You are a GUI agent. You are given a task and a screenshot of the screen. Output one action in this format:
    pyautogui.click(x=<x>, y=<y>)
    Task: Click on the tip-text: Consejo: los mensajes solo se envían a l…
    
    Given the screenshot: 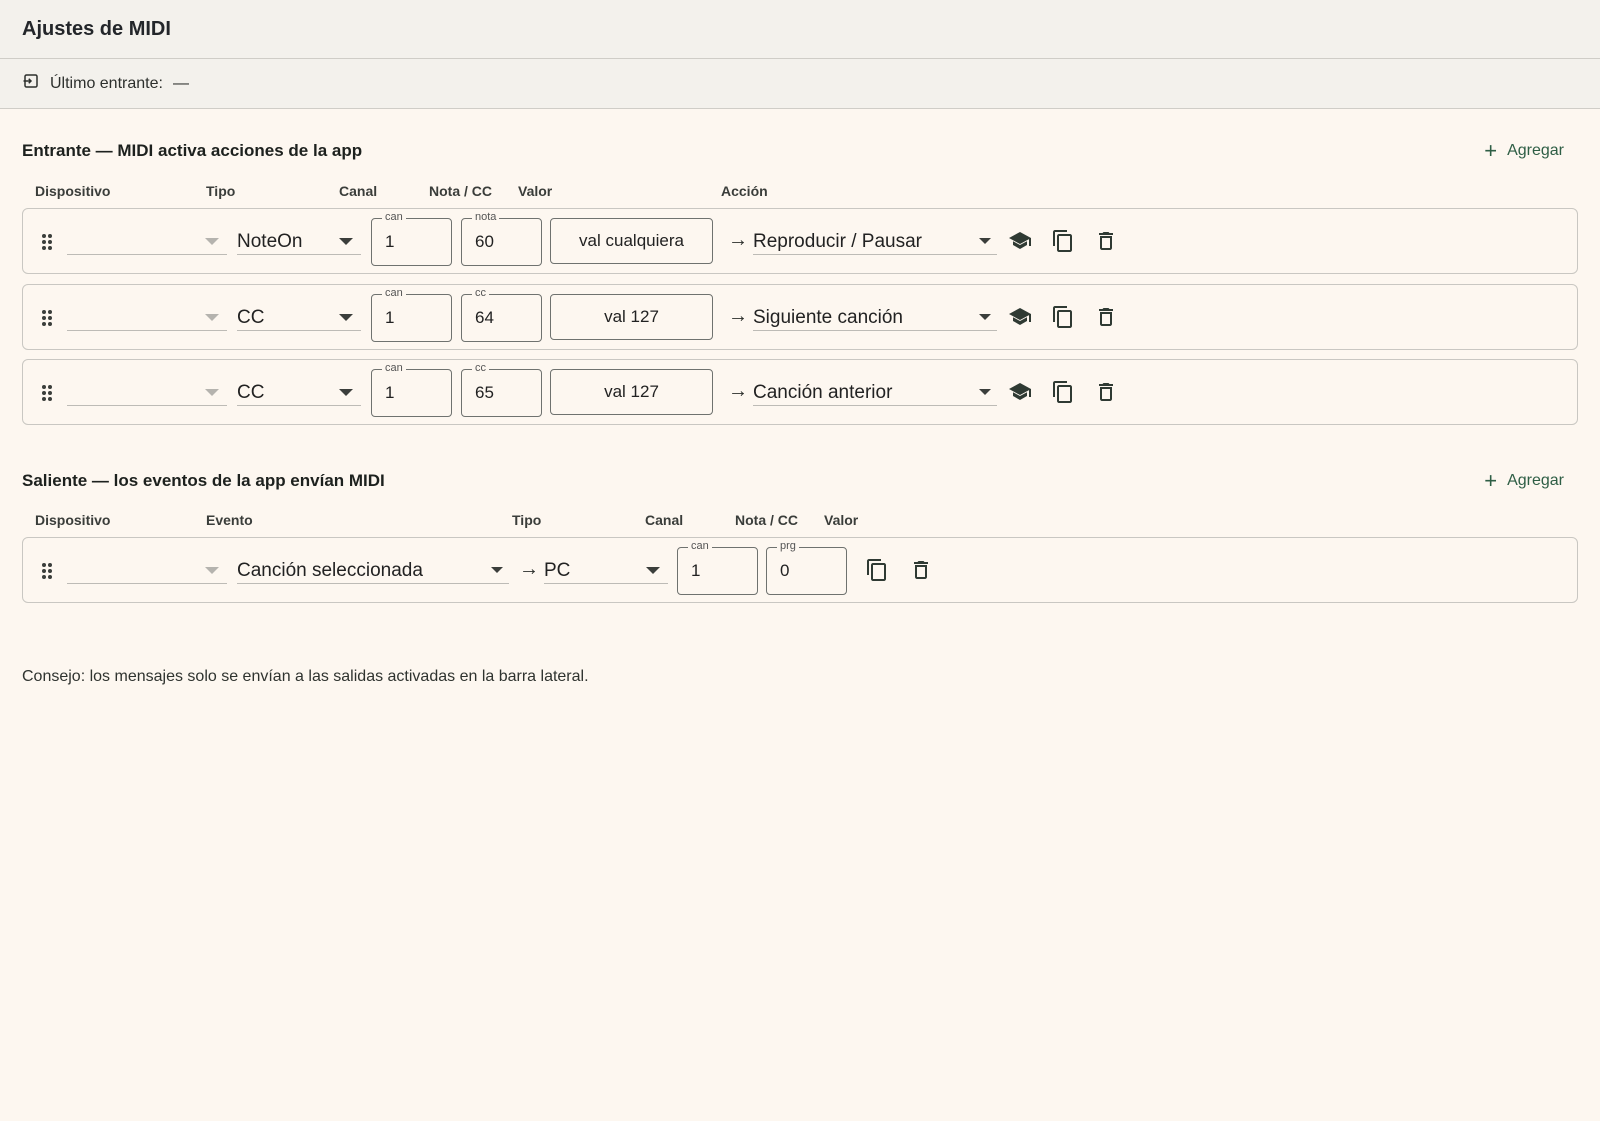 What is the action you would take?
    pyautogui.click(x=305, y=676)
    